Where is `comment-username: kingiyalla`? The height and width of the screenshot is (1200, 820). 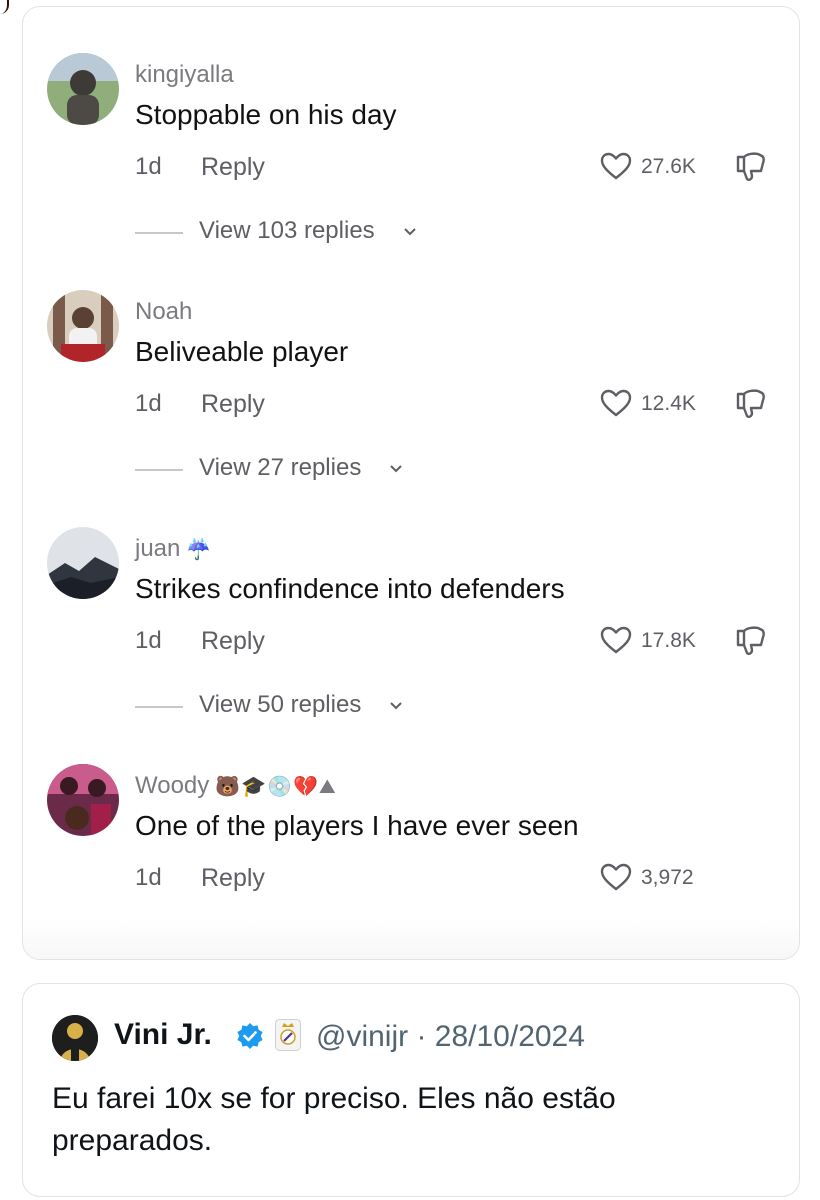
comment-username: kingiyalla is located at coordinates (184, 75).